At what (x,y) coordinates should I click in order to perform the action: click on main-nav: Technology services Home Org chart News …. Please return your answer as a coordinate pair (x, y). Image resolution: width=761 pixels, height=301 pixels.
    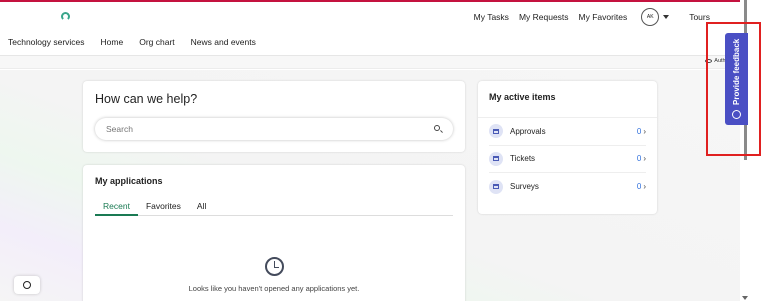
    Looking at the image, I should click on (370, 42).